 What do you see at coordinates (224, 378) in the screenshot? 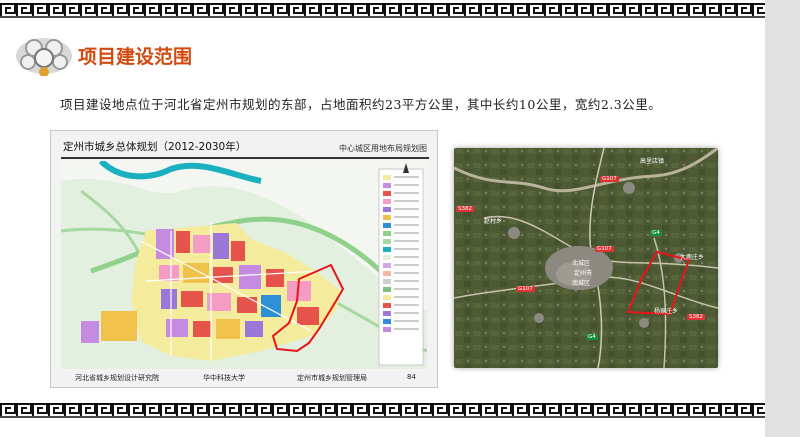
I see `plan-footer-org2: 华中科技大学` at bounding box center [224, 378].